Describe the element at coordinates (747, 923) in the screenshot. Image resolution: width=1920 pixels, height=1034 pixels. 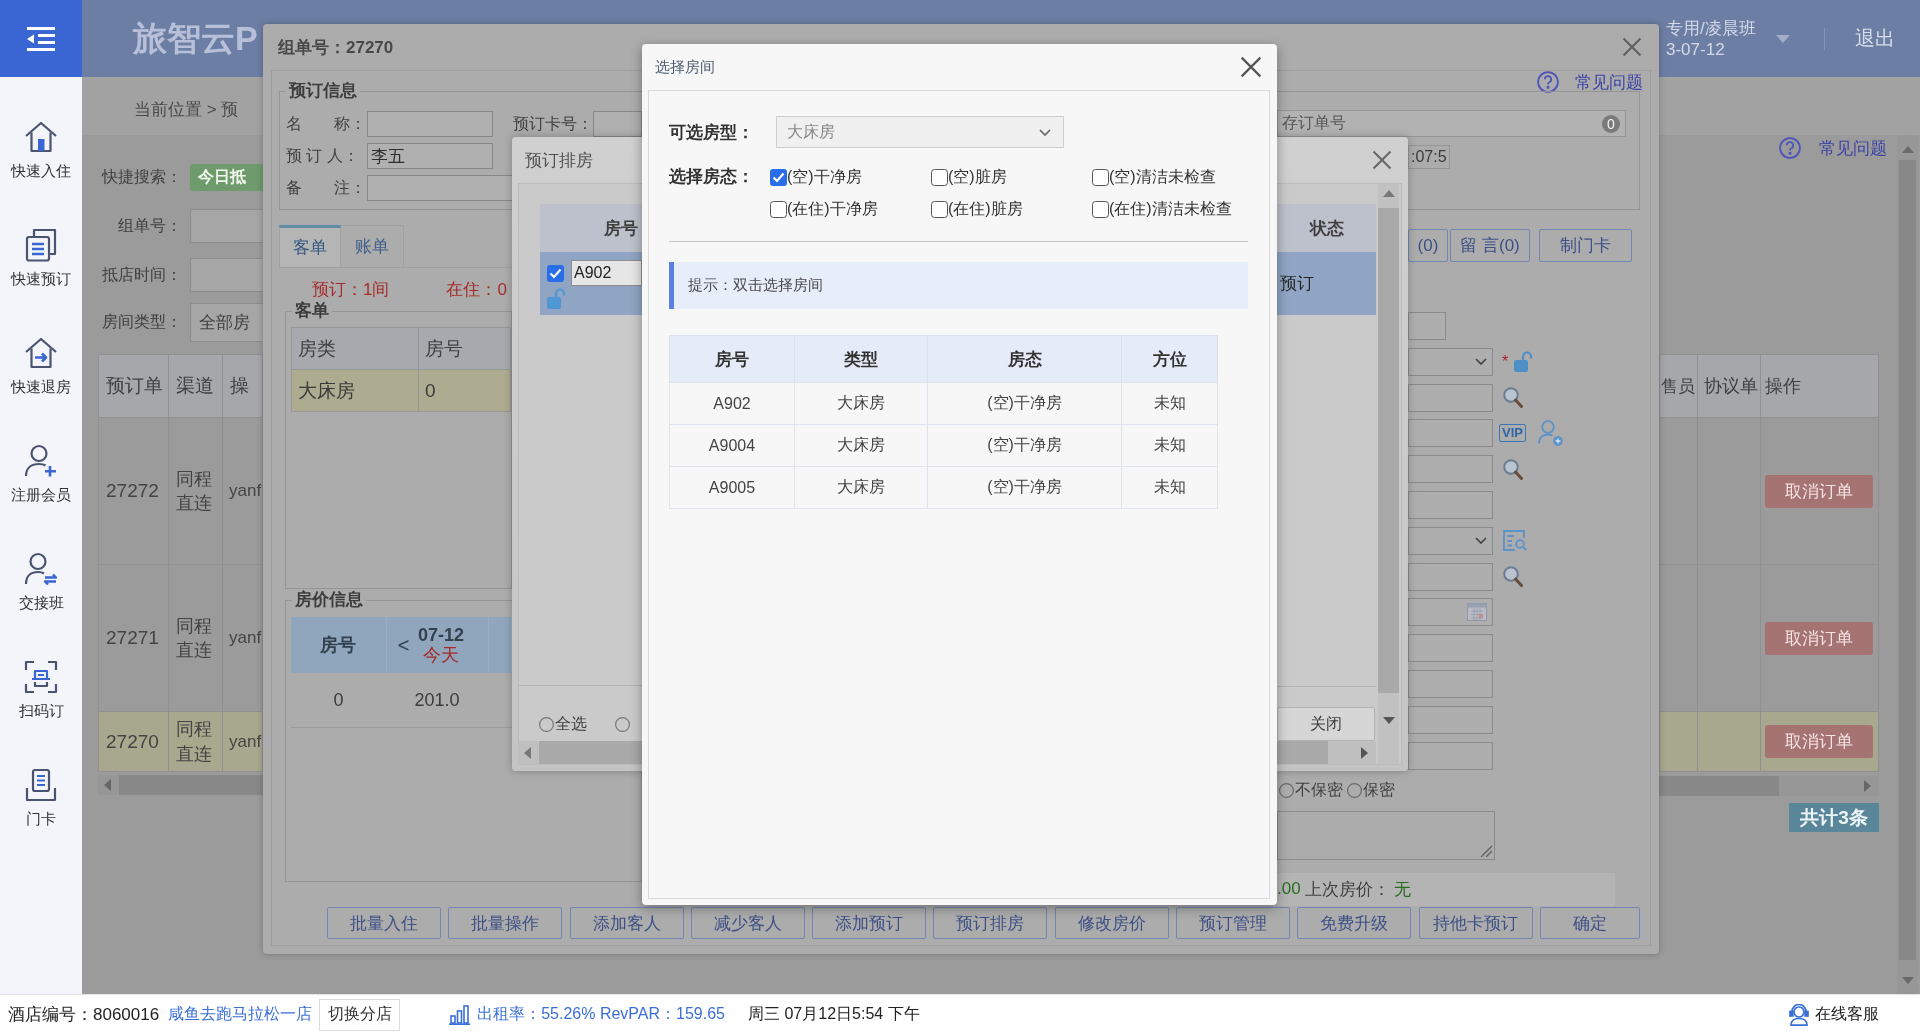
I see `action-button: 减少客人` at that location.